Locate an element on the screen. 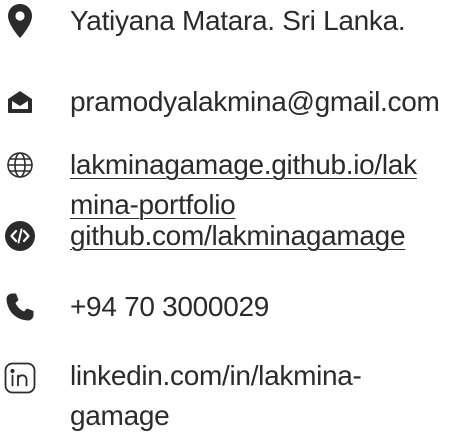 The width and height of the screenshot is (473, 436). email-text: pramodyalakmina@gmail.com is located at coordinates (255, 101).